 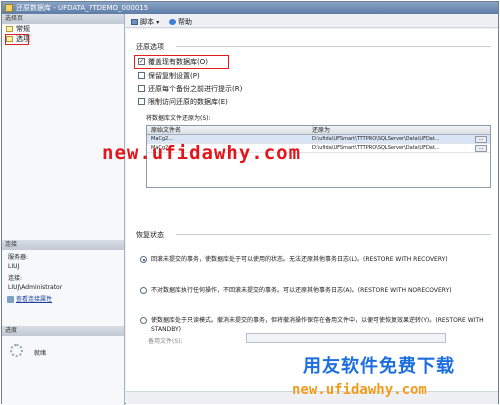 I want to click on restrict-access-checkbox, so click(x=141, y=101).